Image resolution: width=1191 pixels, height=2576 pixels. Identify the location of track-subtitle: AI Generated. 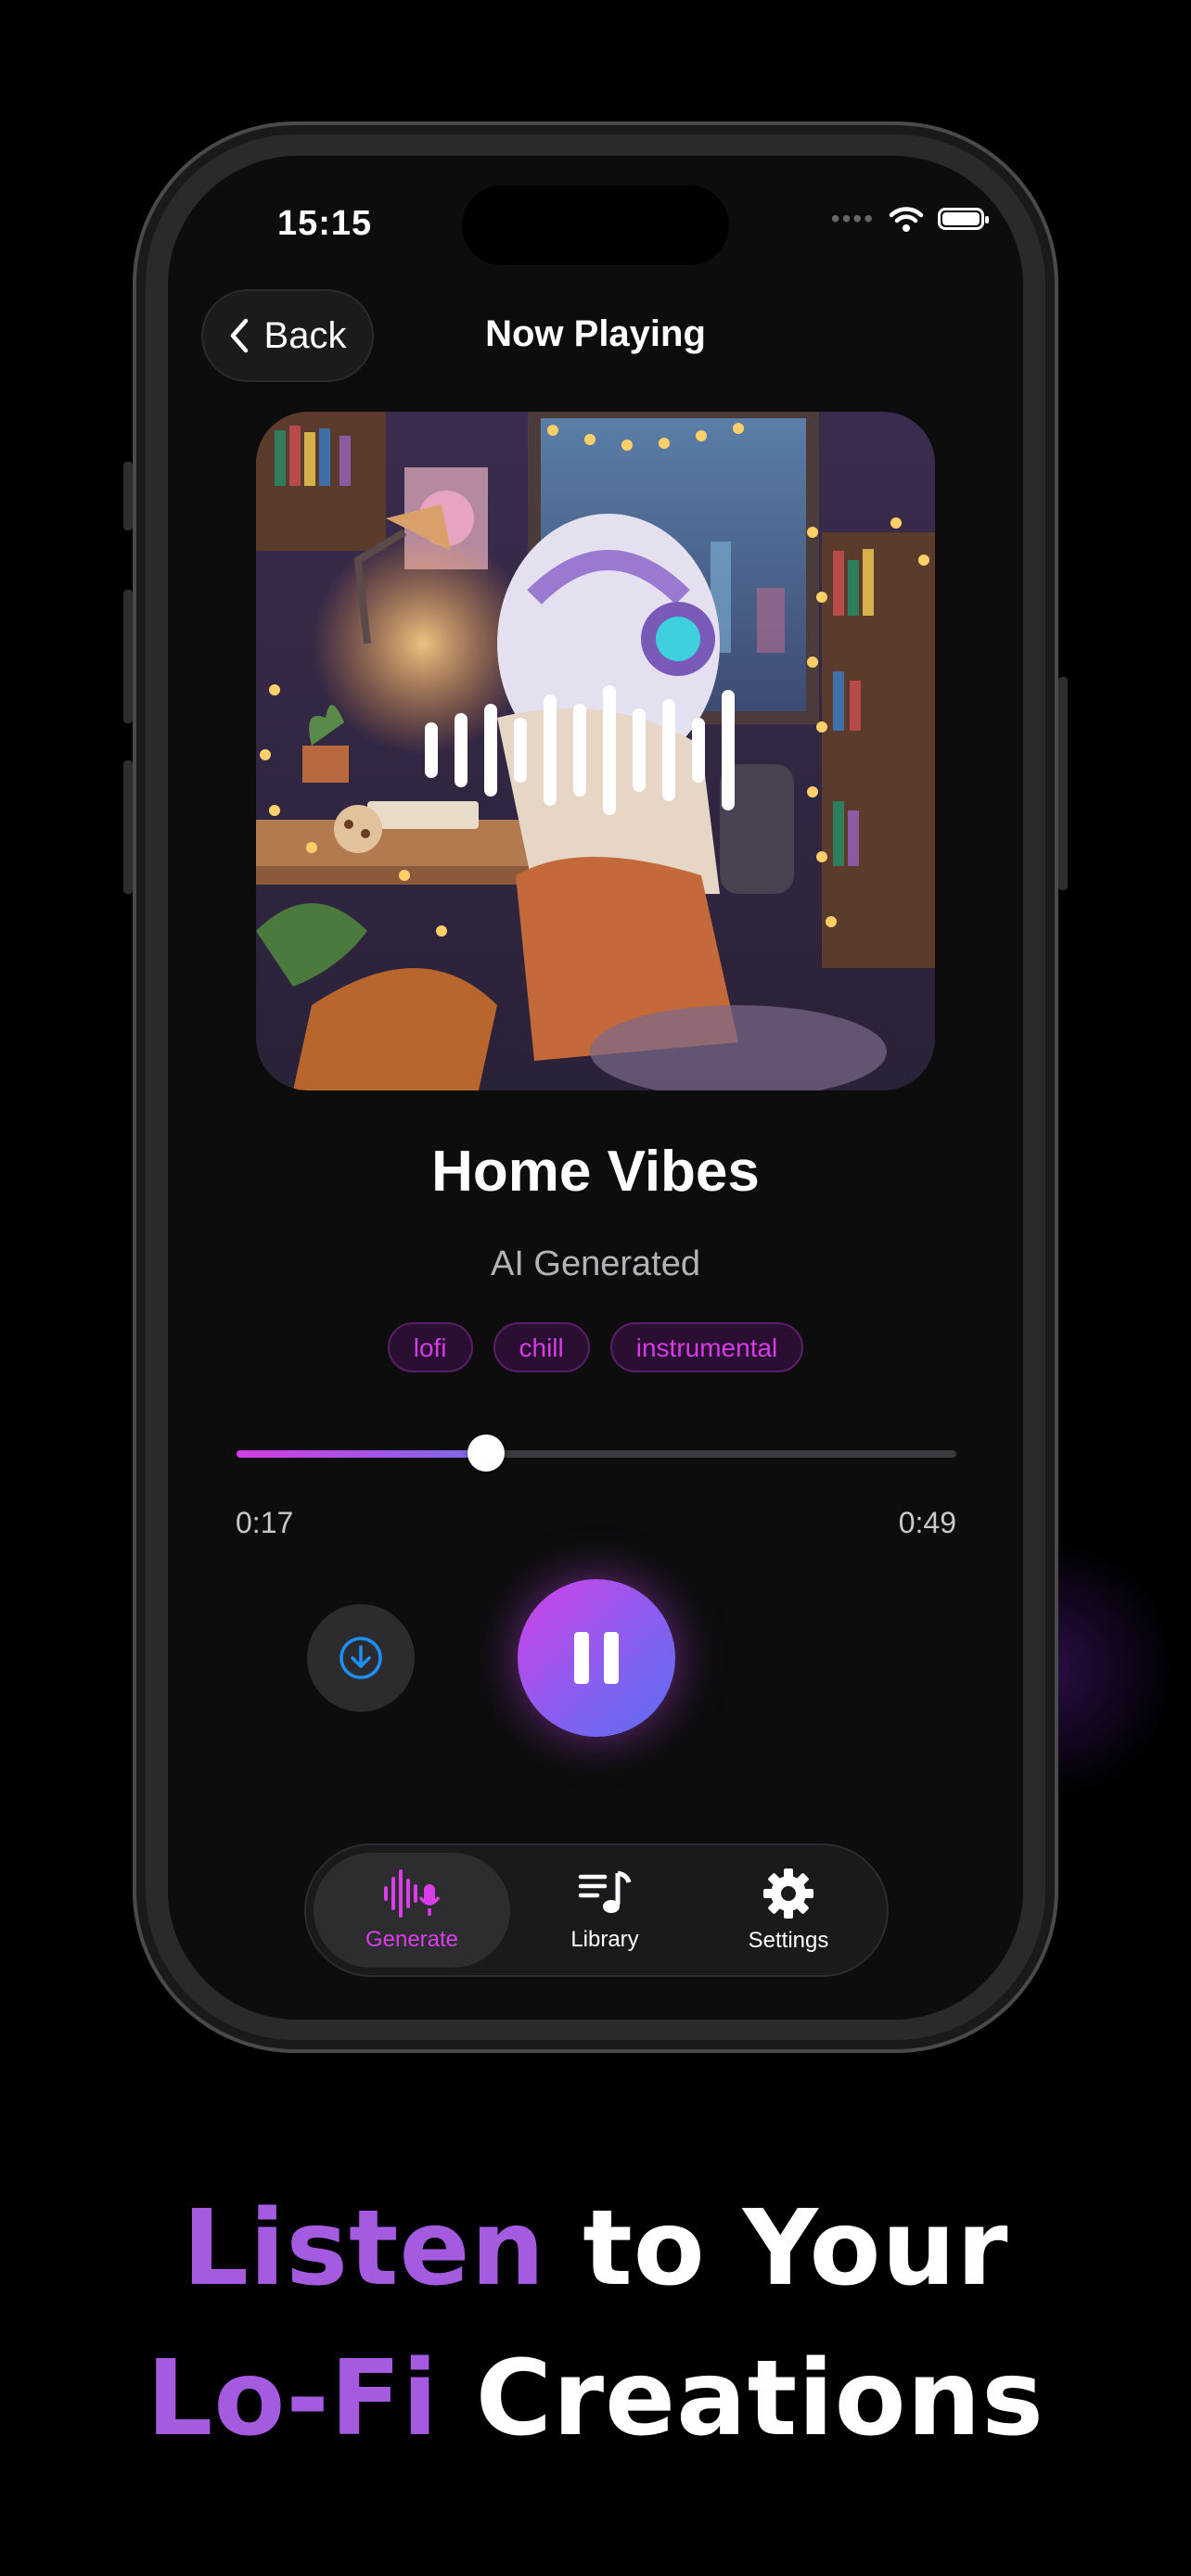
(595, 1263).